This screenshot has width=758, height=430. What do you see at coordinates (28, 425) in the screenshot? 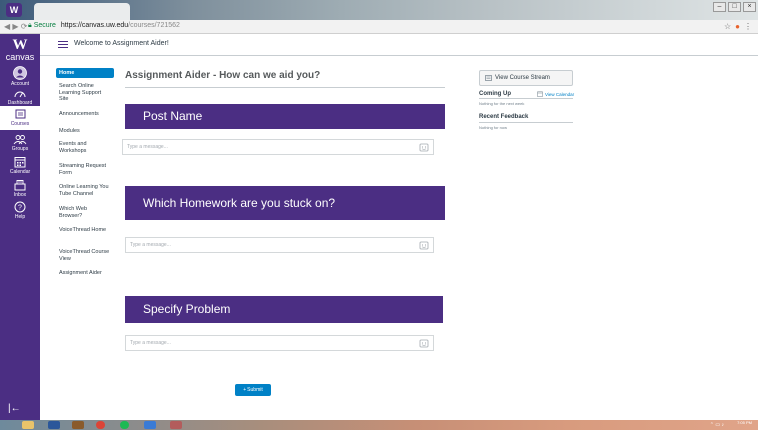
I see `file-explorer-icon` at bounding box center [28, 425].